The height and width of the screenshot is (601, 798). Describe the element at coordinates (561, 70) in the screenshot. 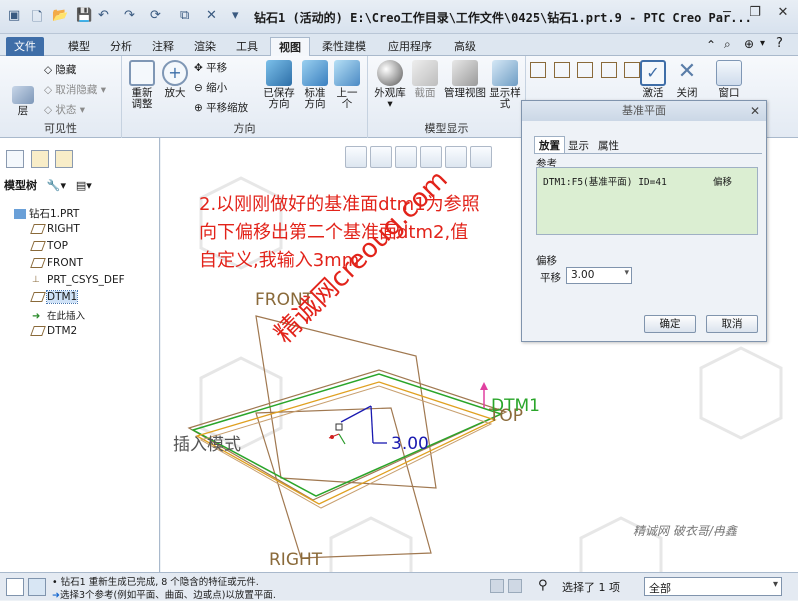

I see `axis-display-icon` at that location.